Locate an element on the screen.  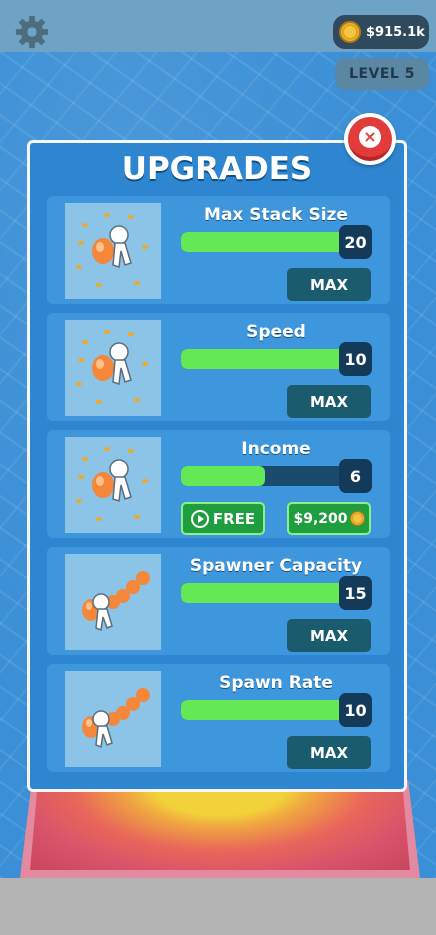
level-label: LEVEL 5 is located at coordinates (382, 74).